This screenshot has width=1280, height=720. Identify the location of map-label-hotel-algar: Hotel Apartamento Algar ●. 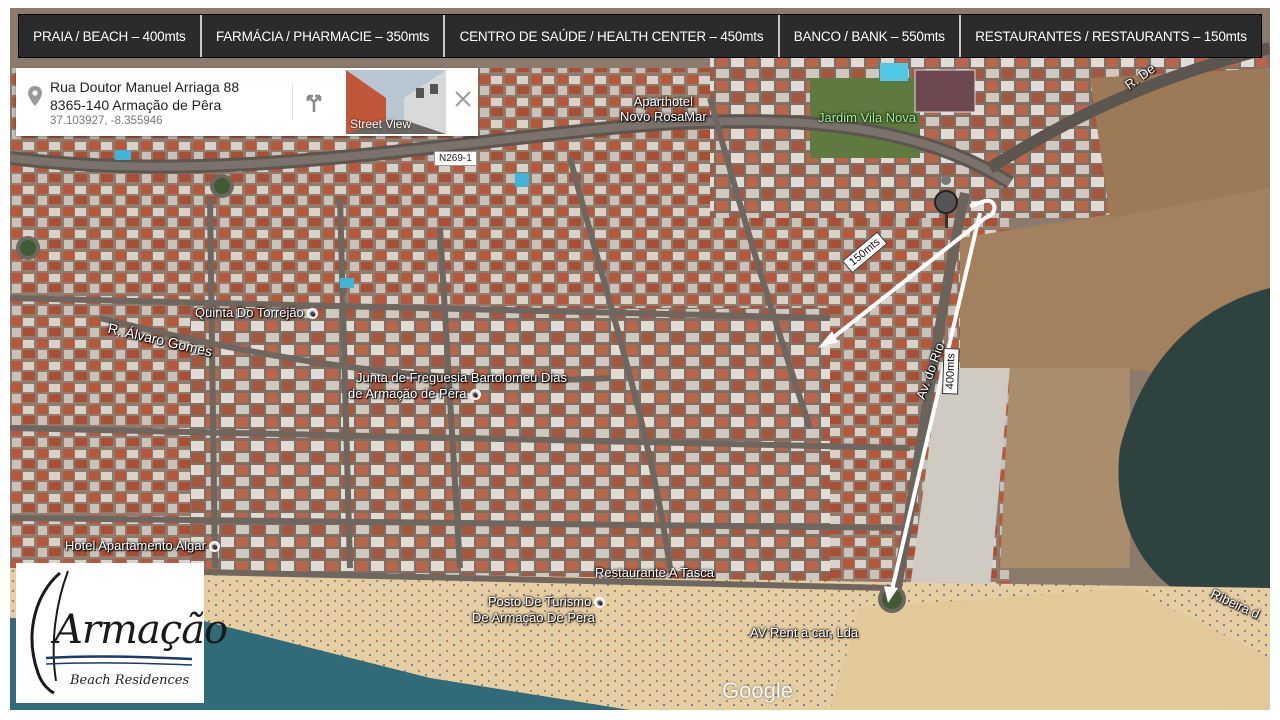
(142, 545).